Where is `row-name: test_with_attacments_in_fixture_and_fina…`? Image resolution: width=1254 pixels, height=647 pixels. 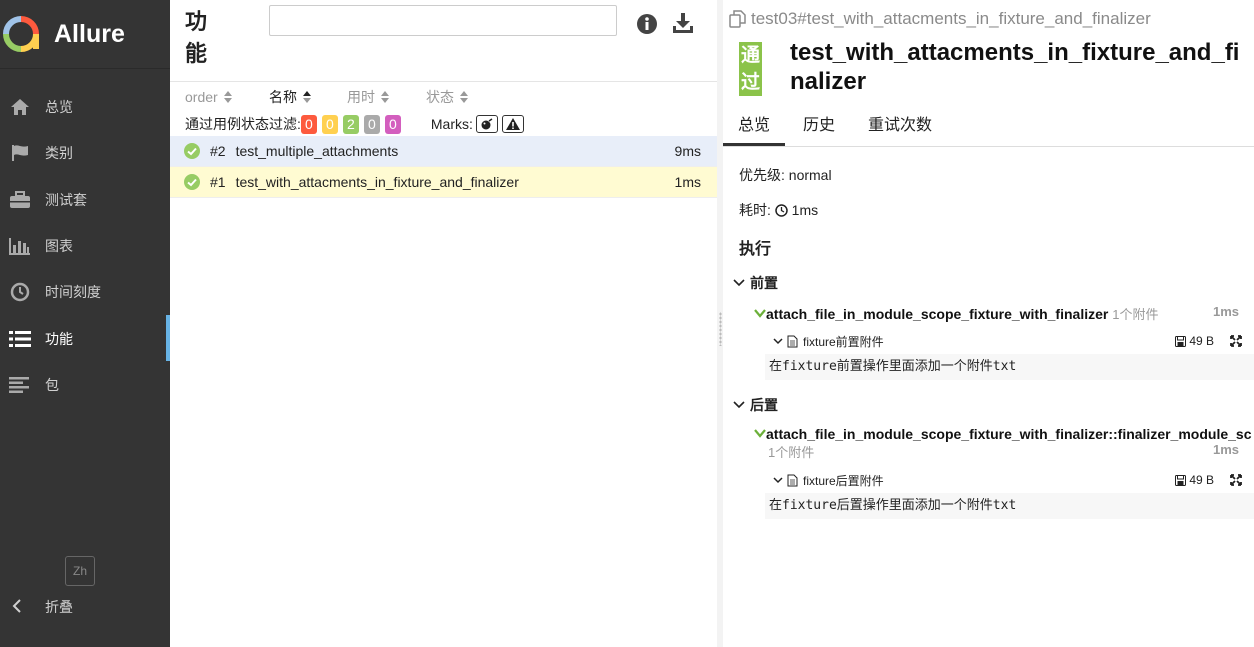
row-name: test_with_attacments_in_fixture_and_fina… is located at coordinates (377, 182).